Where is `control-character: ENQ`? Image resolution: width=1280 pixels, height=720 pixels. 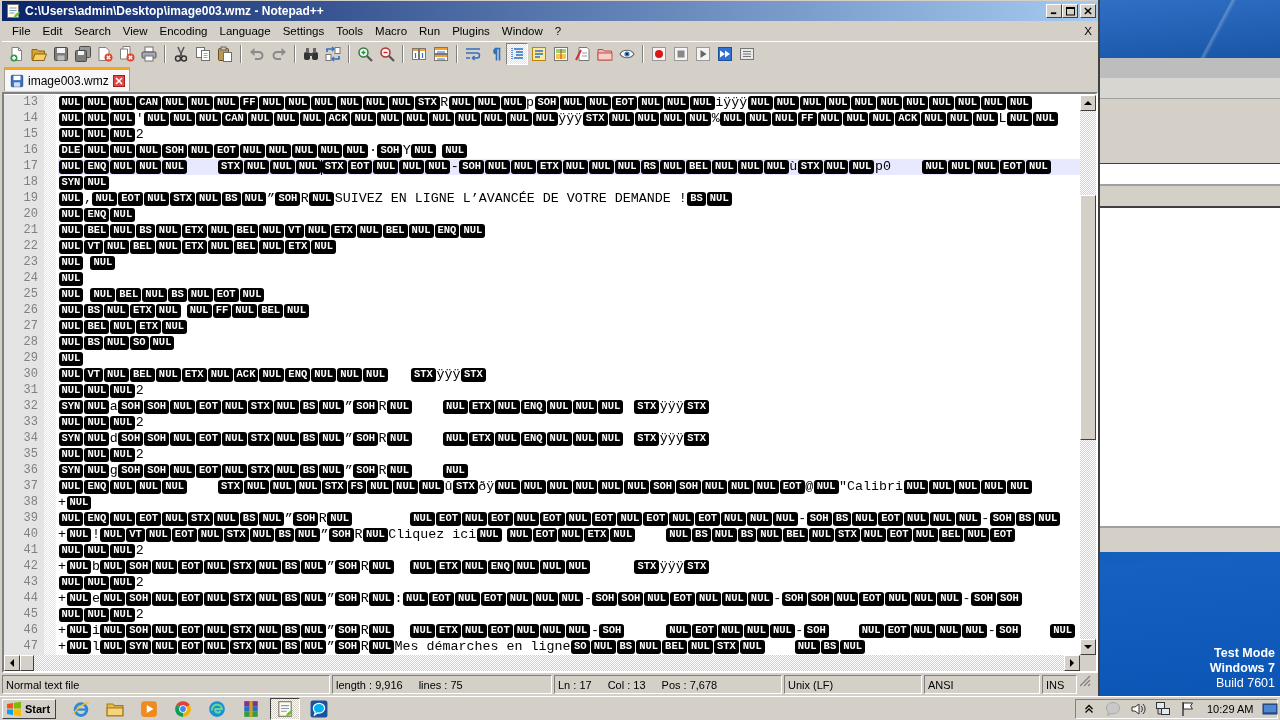
control-character: ENQ is located at coordinates (500, 567).